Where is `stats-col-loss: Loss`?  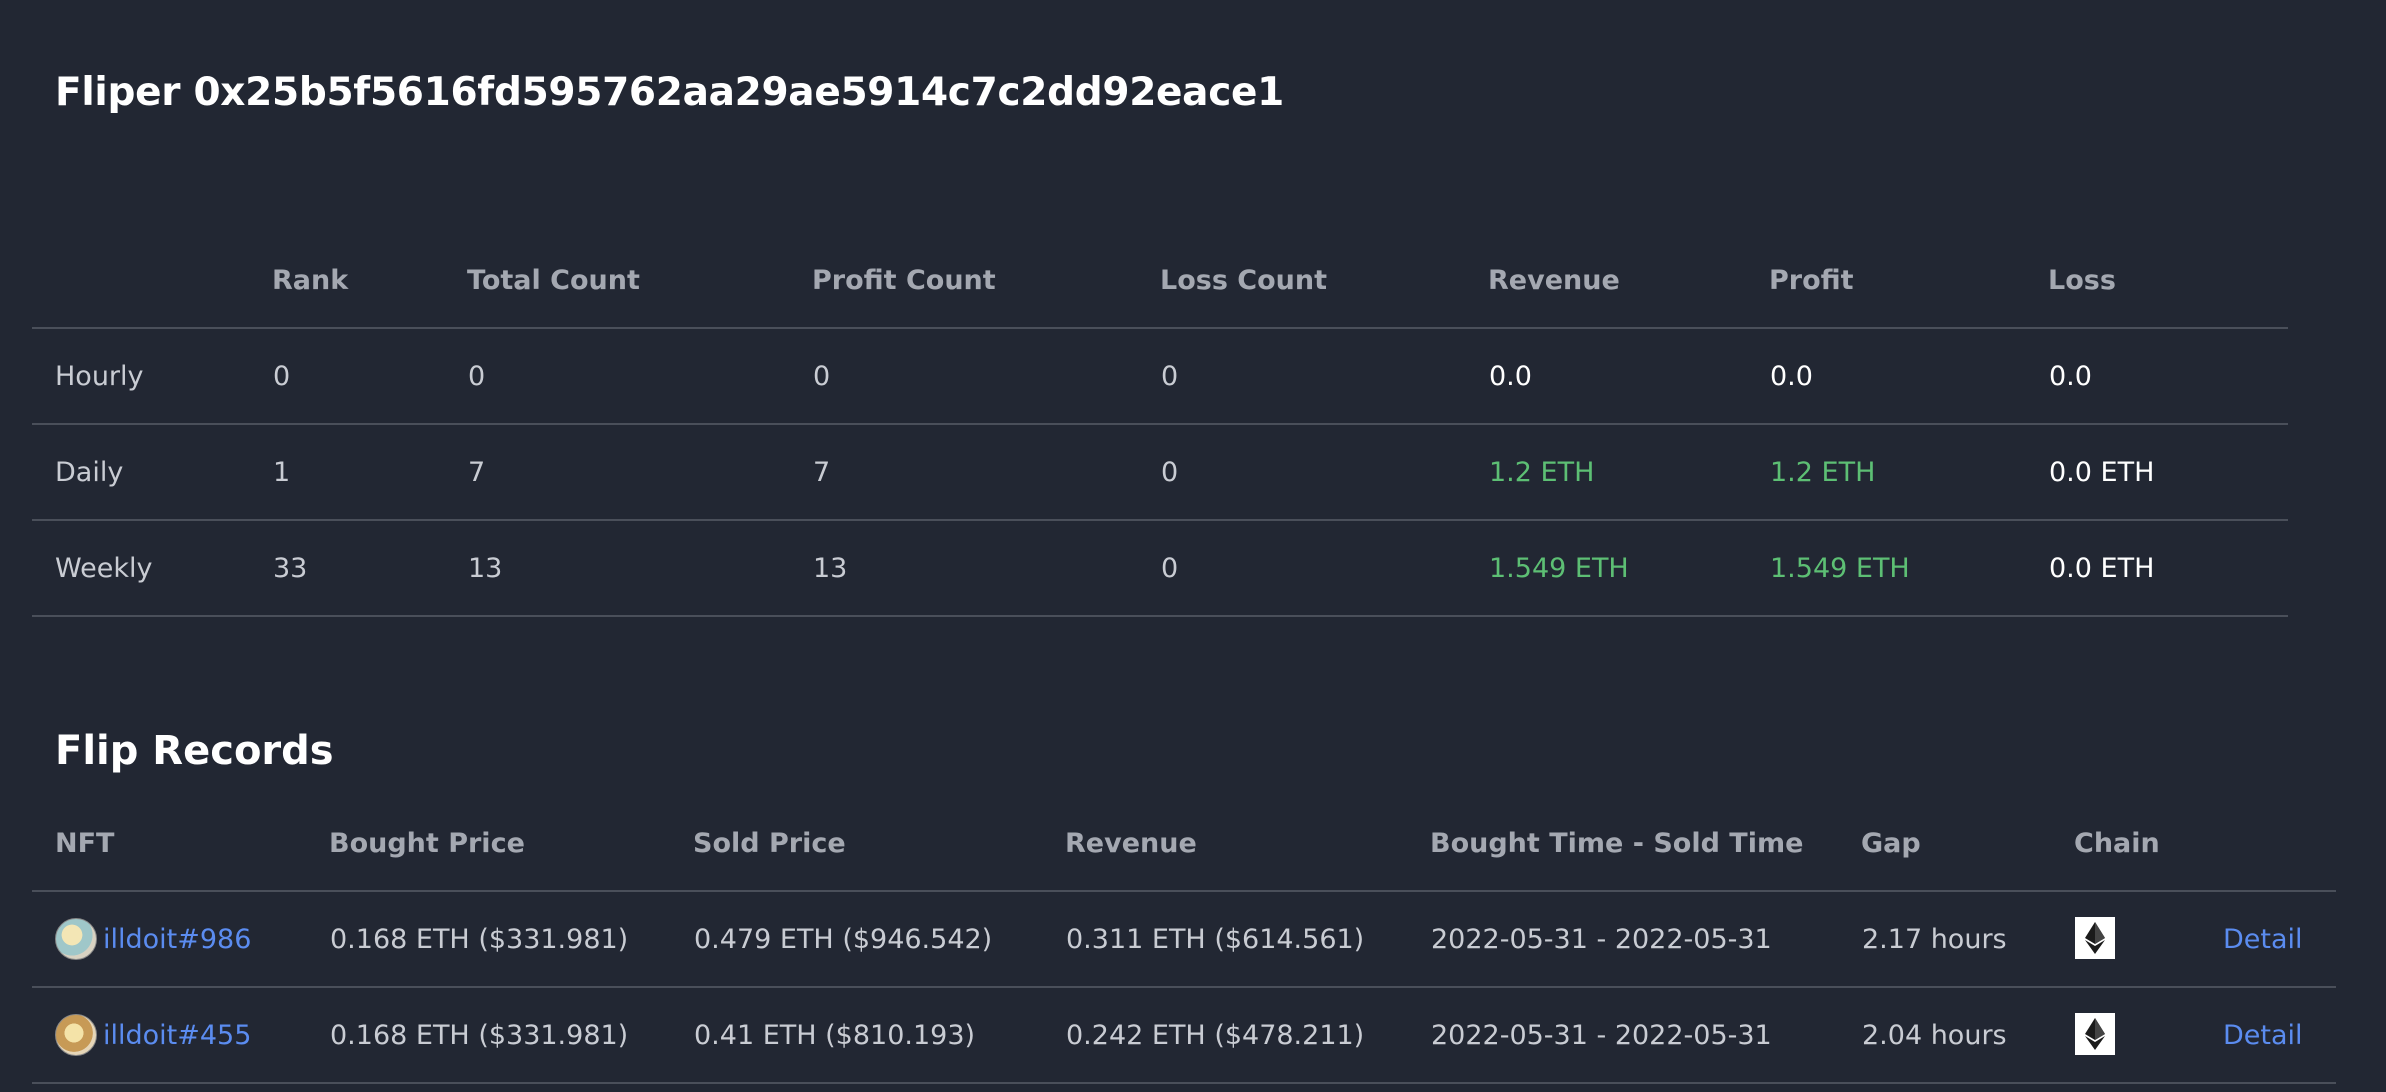
stats-col-loss: Loss is located at coordinates (2082, 280).